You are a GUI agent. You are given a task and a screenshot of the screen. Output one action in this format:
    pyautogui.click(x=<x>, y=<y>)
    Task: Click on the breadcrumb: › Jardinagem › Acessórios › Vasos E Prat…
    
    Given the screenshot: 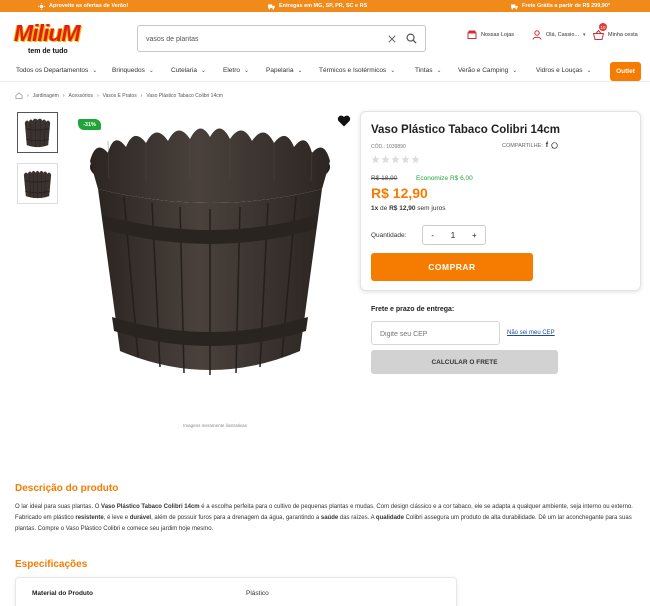 What is the action you would take?
    pyautogui.click(x=119, y=95)
    